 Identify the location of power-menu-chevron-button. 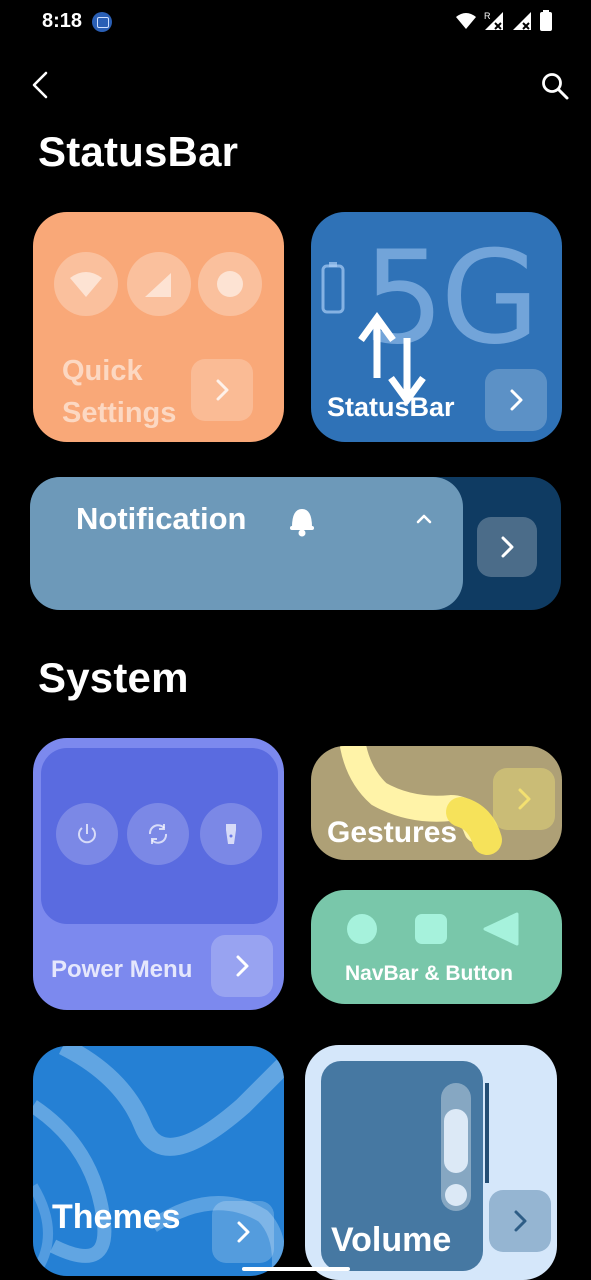
(242, 966).